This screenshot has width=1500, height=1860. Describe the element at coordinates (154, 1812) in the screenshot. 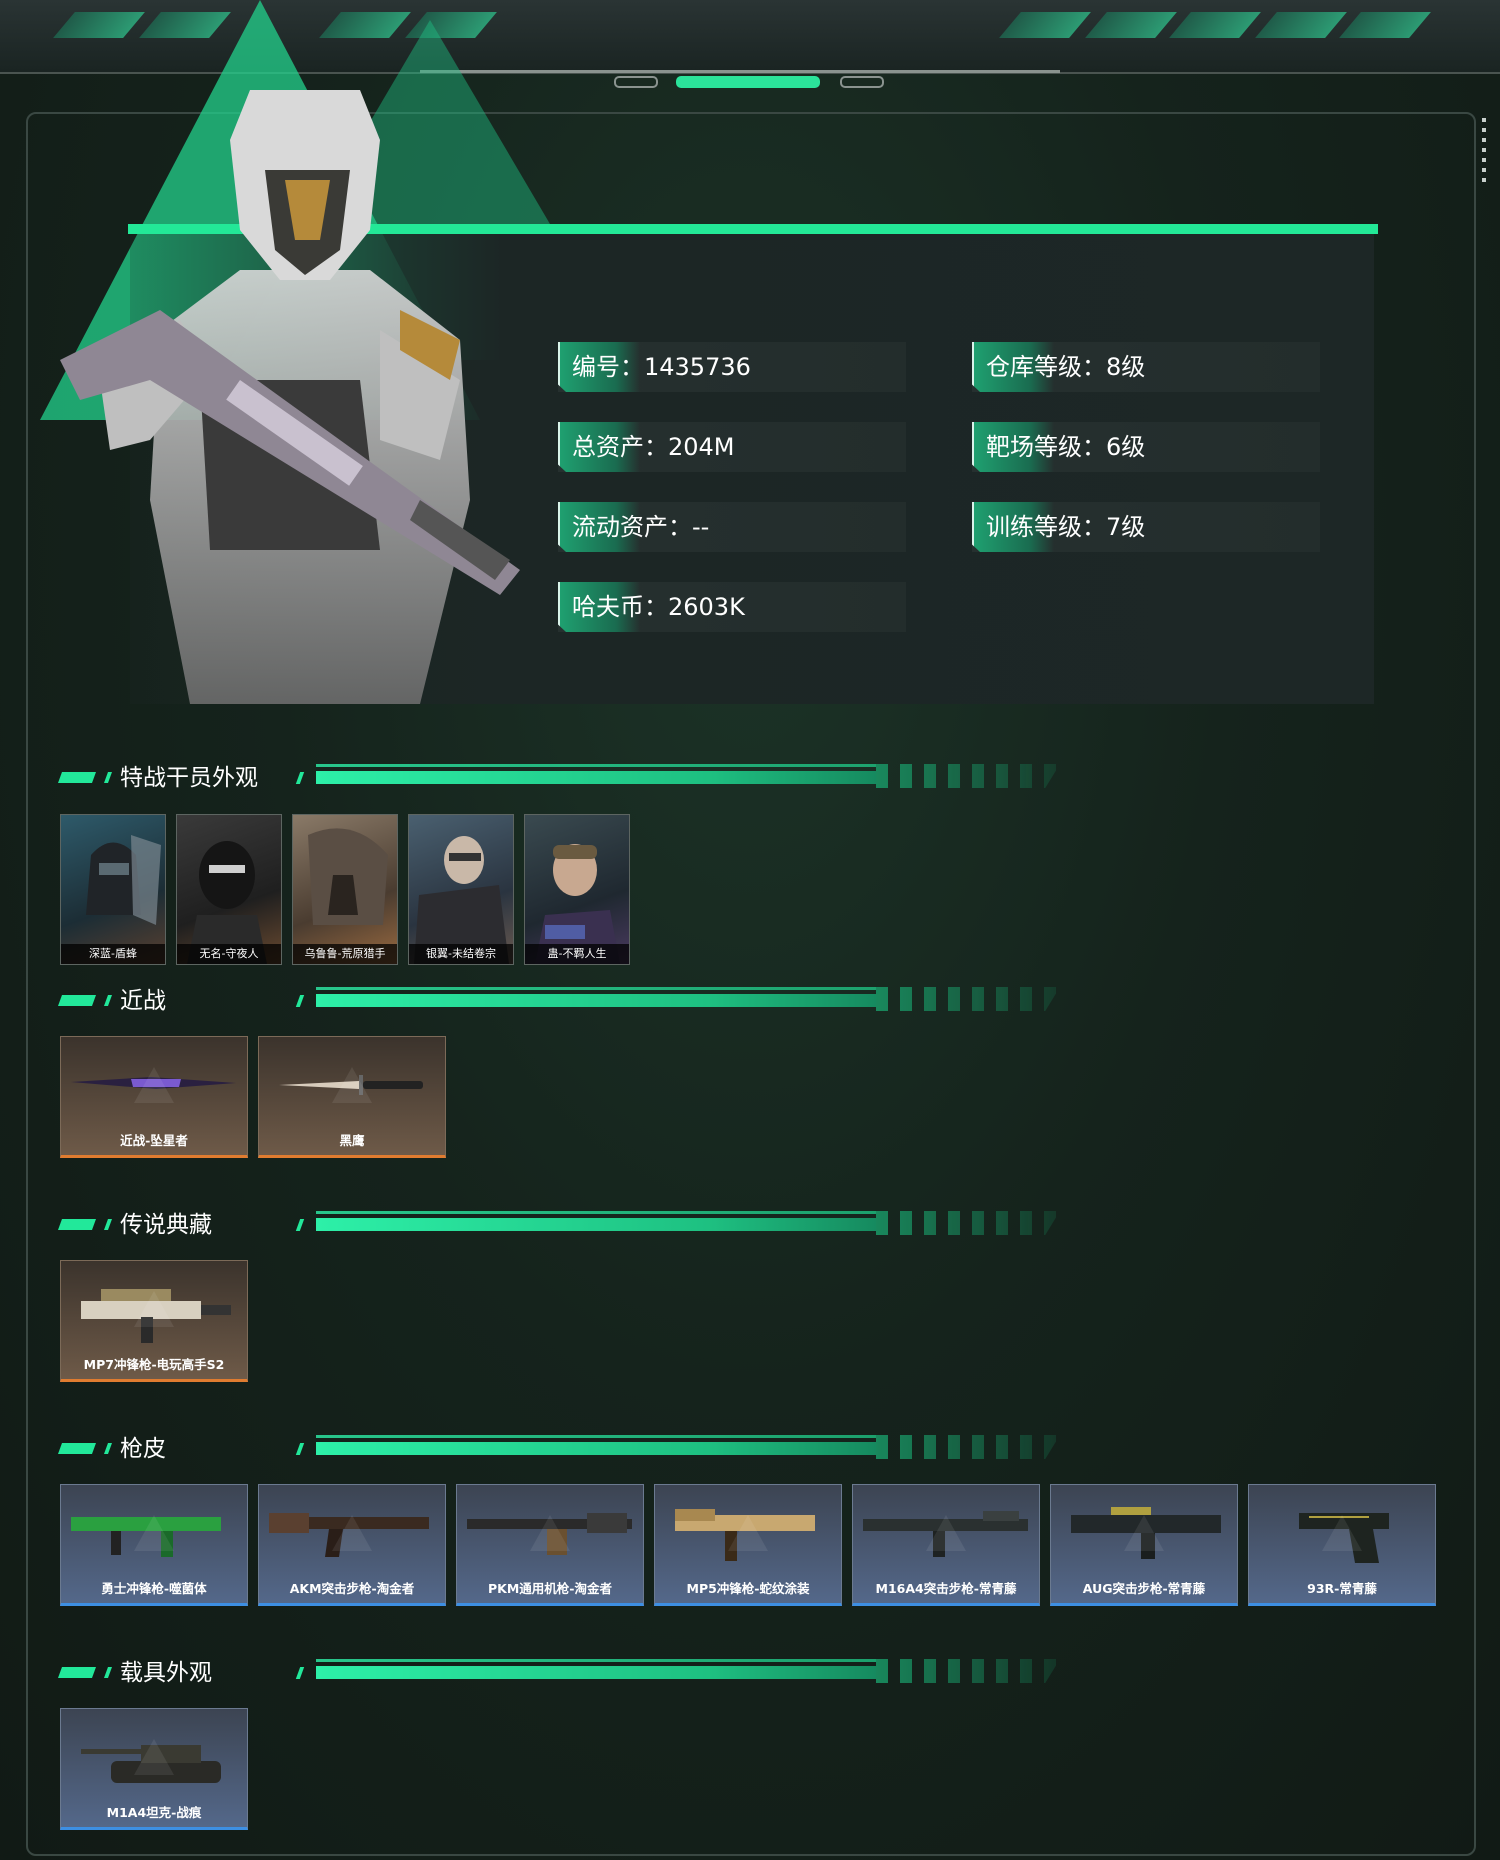

I see `vehicle-name-1: M1A4坦克-战痕` at that location.